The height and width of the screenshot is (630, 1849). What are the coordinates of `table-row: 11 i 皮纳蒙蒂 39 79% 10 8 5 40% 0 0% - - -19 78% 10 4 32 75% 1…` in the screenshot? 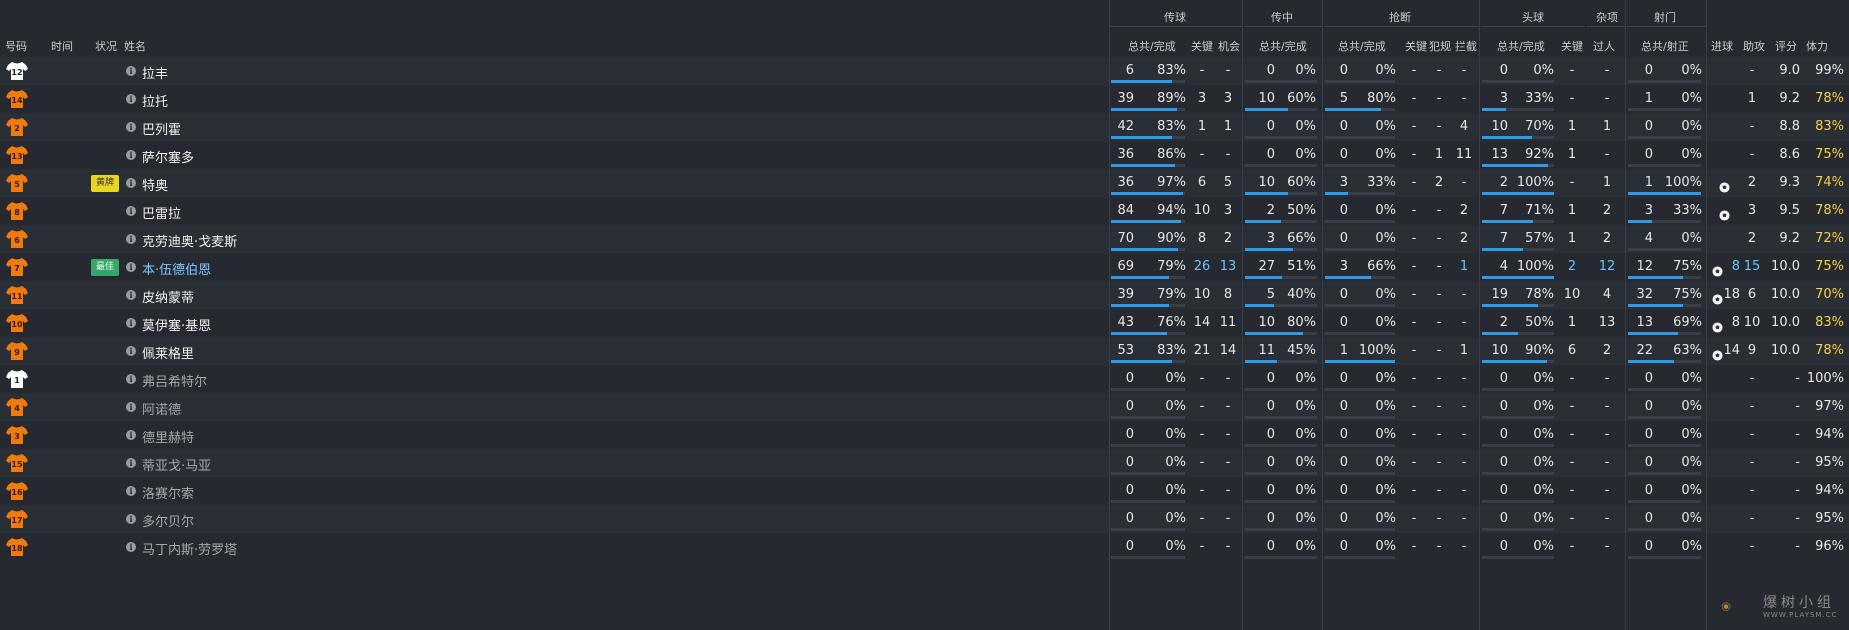 It's located at (924, 295).